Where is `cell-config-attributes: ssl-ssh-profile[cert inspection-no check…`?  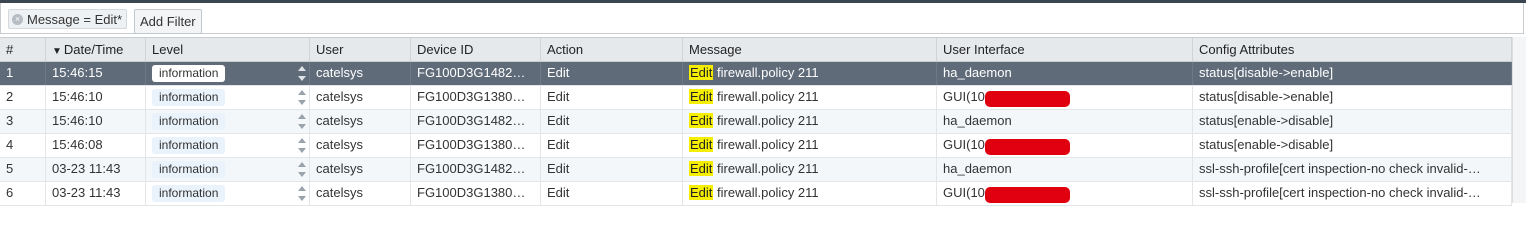
cell-config-attributes: ssl-ssh-profile[cert inspection-no check… is located at coordinates (1352, 193).